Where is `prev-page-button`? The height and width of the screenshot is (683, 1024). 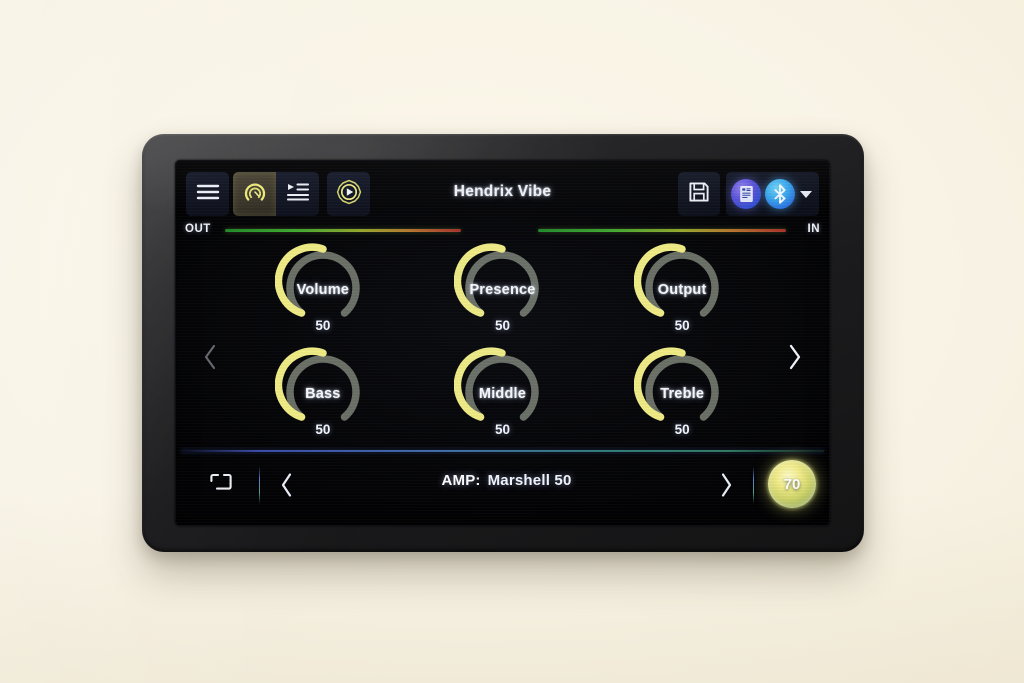
prev-page-button is located at coordinates (210, 357).